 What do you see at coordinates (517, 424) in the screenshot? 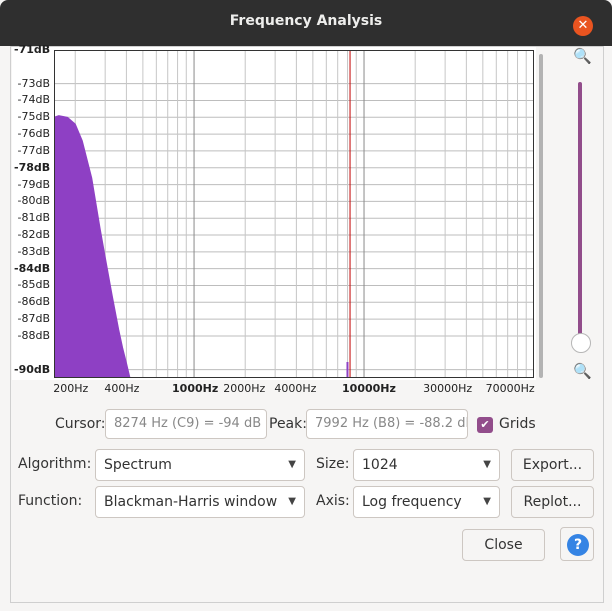
I see `grids-label: Grids` at bounding box center [517, 424].